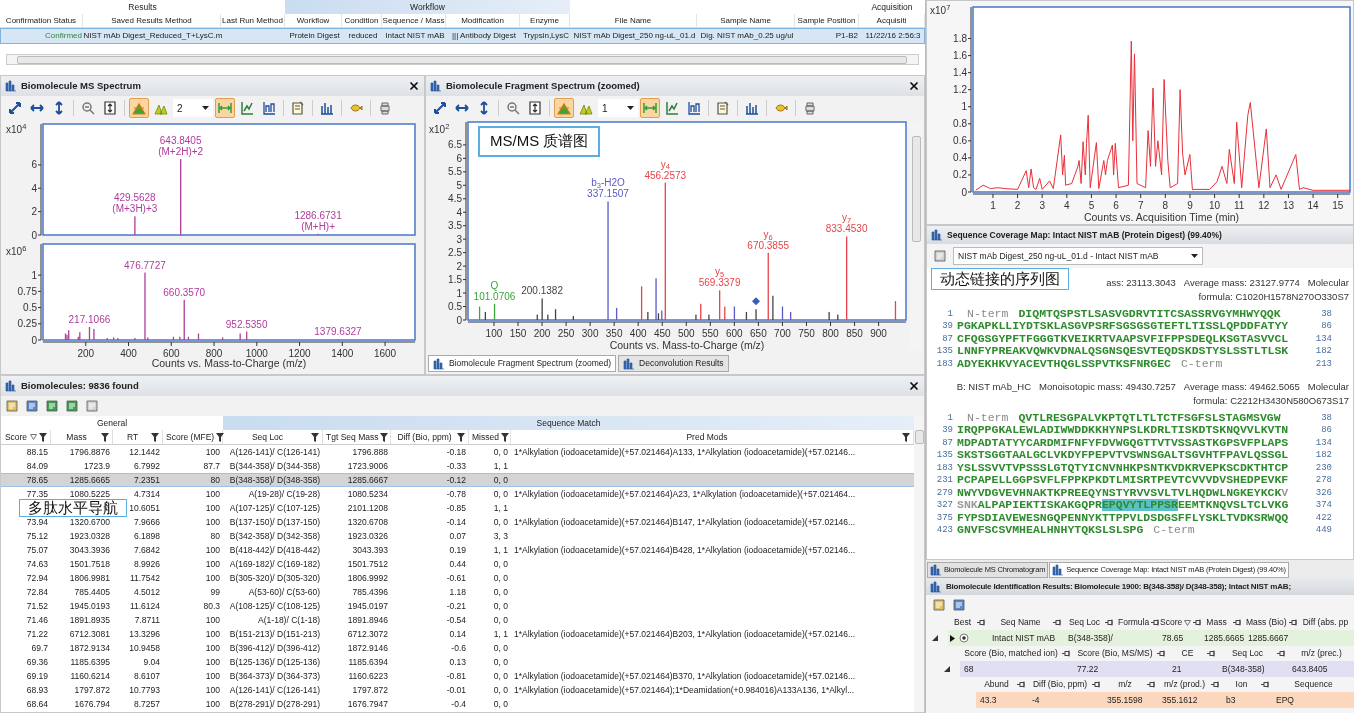 The height and width of the screenshot is (713, 1354). Describe the element at coordinates (1270, 622) in the screenshot. I see `column-header: Mass (Bio)` at that location.